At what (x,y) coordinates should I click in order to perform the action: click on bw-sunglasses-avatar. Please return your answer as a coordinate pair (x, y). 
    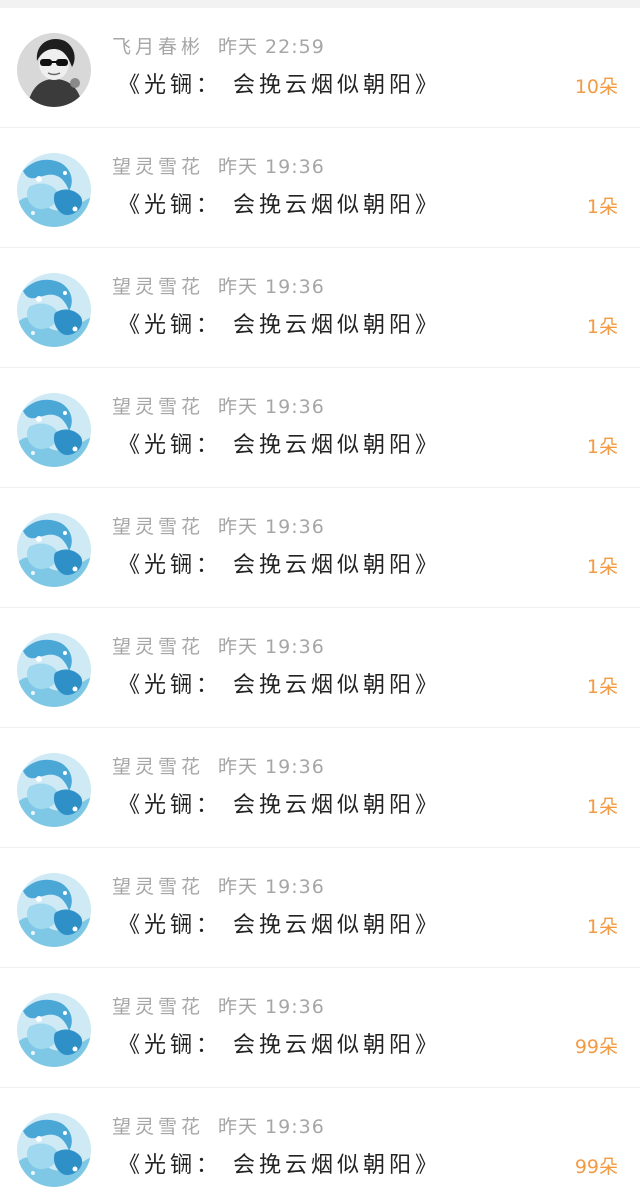
    Looking at the image, I should click on (54, 70).